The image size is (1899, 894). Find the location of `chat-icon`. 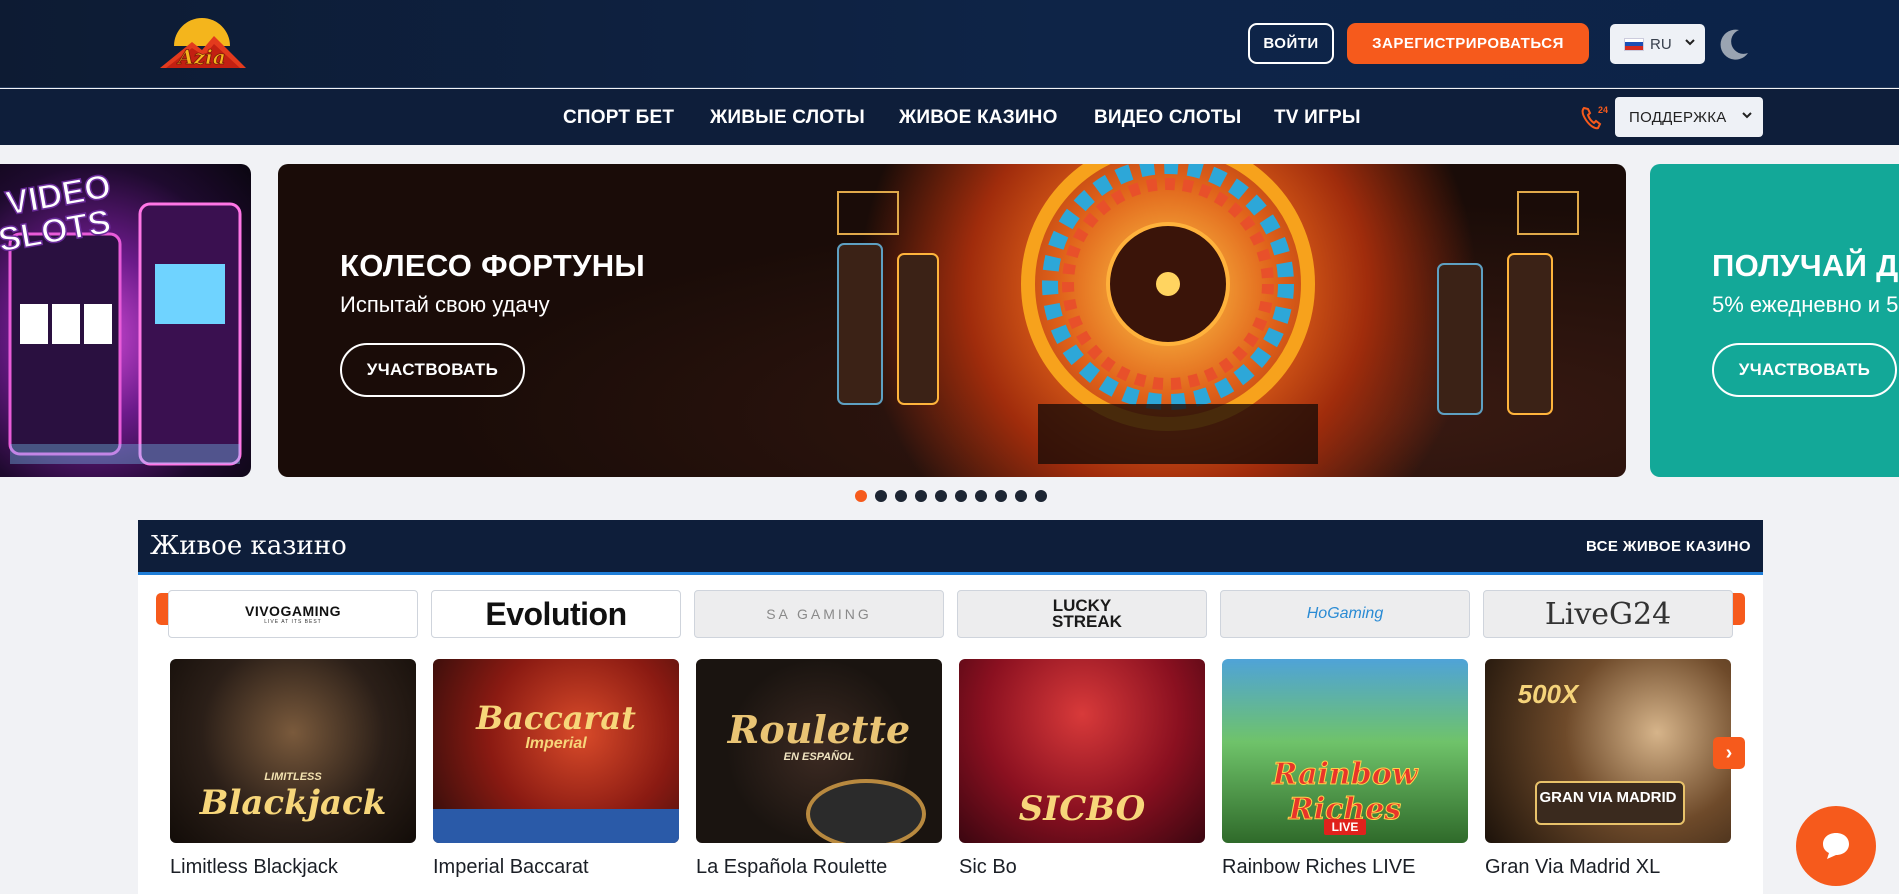

chat-icon is located at coordinates (1836, 846).